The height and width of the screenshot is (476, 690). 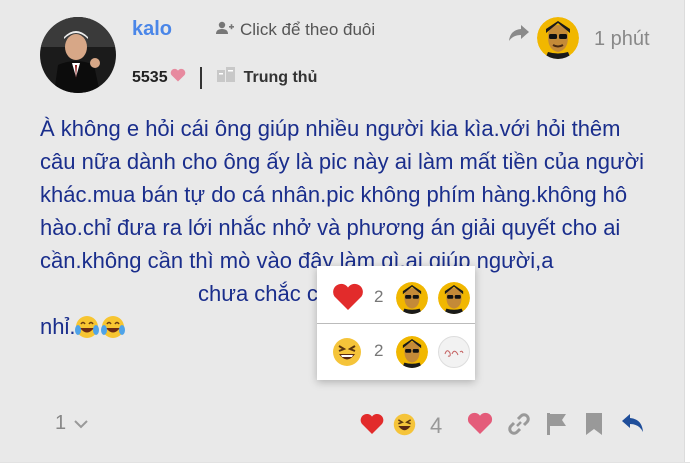 I want to click on stats-divider, so click(x=200, y=77).